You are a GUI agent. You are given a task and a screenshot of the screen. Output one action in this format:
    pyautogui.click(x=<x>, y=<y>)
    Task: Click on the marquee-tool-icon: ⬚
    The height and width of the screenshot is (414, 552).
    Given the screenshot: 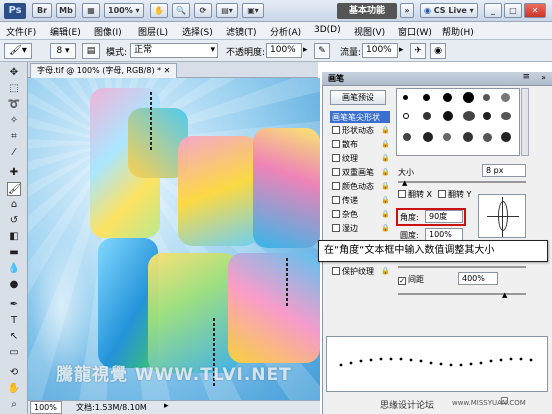 What is the action you would take?
    pyautogui.click(x=14, y=89)
    